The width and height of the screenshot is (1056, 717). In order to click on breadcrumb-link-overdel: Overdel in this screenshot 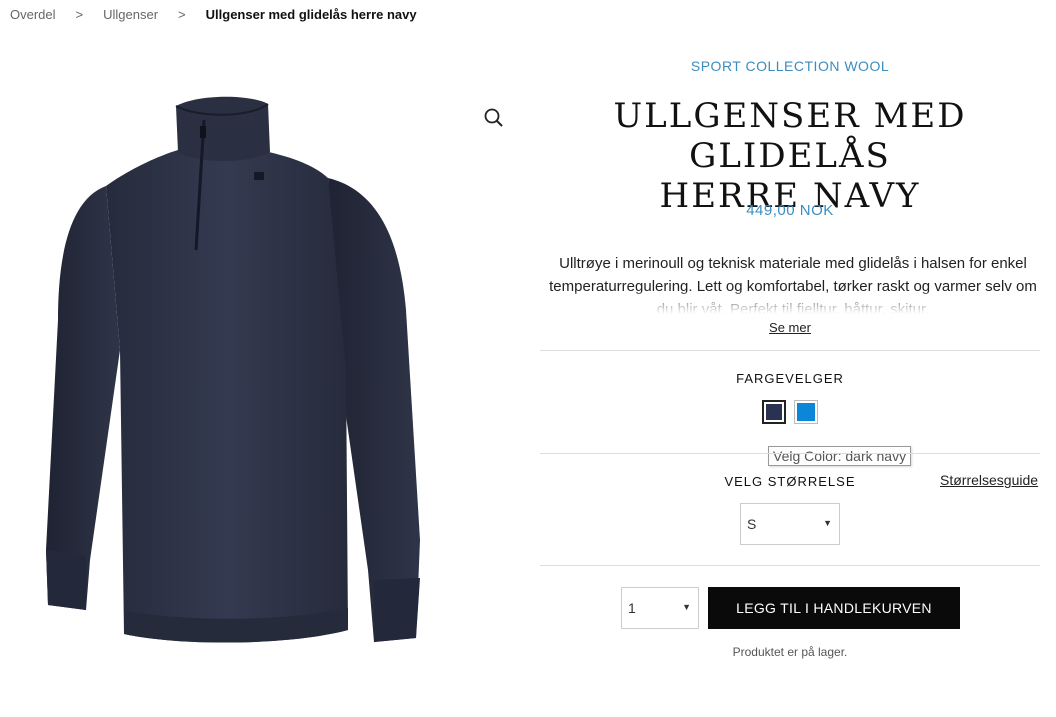, I will do `click(33, 14)`.